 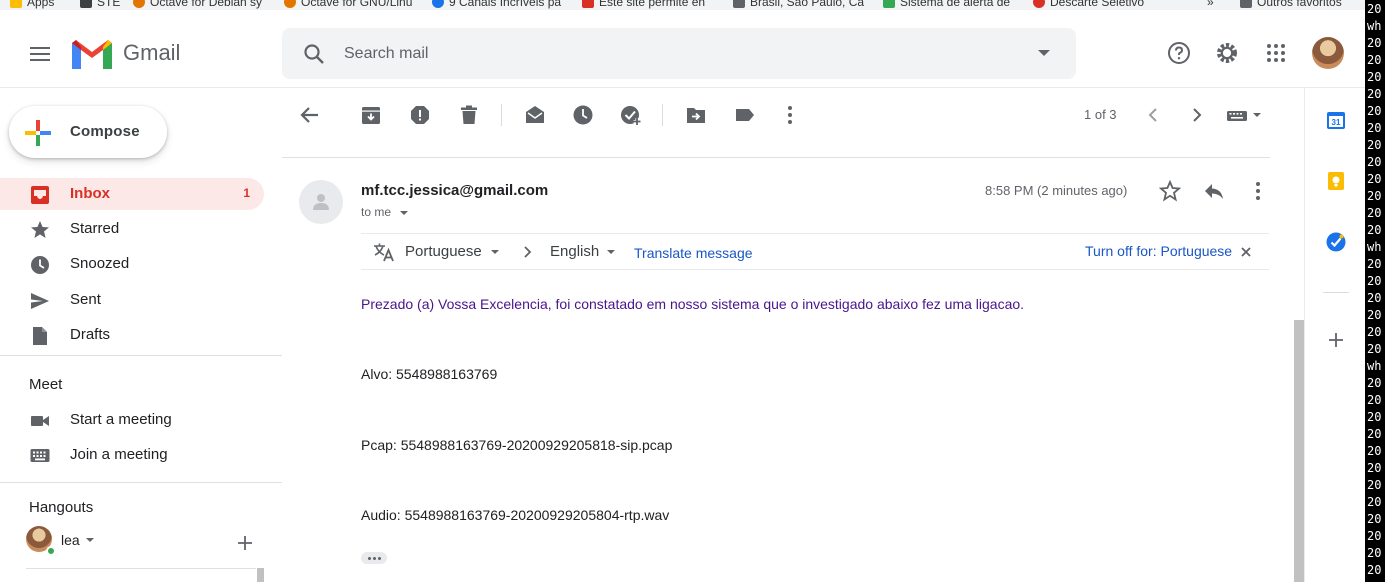 What do you see at coordinates (40, 229) in the screenshot?
I see `star-icon` at bounding box center [40, 229].